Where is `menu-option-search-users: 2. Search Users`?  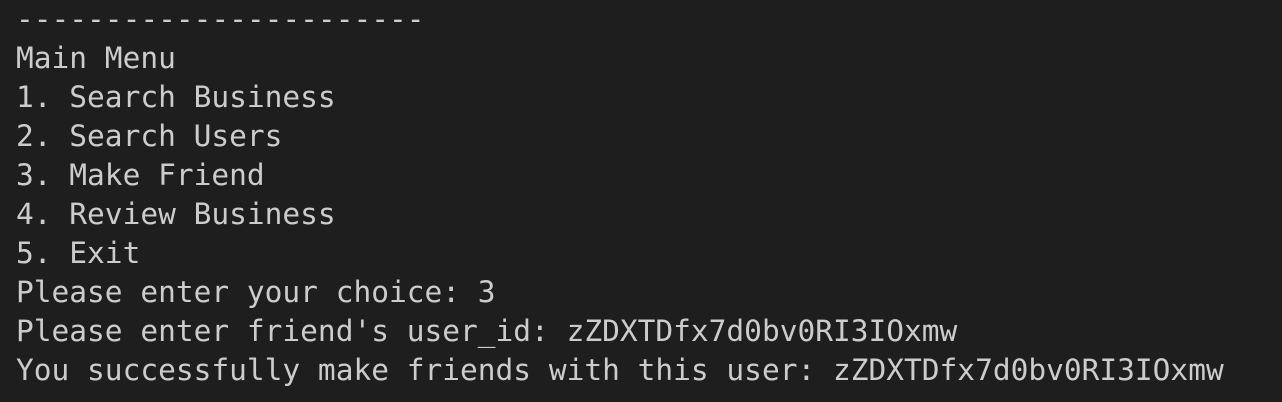 menu-option-search-users: 2. Search Users is located at coordinates (149, 136).